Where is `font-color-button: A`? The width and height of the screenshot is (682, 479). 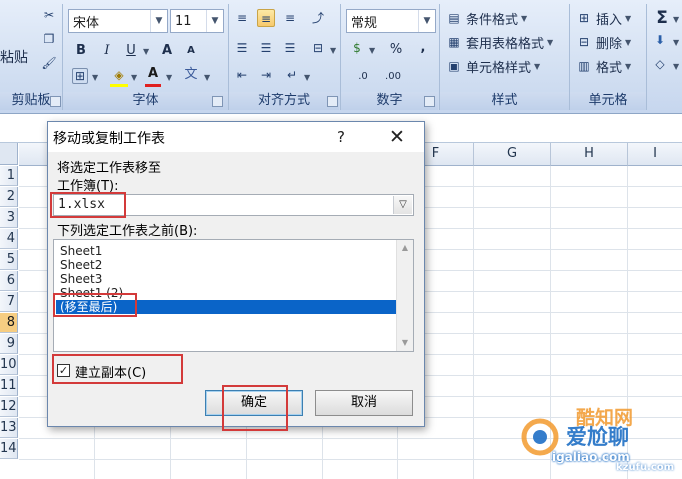 font-color-button: A is located at coordinates (153, 74).